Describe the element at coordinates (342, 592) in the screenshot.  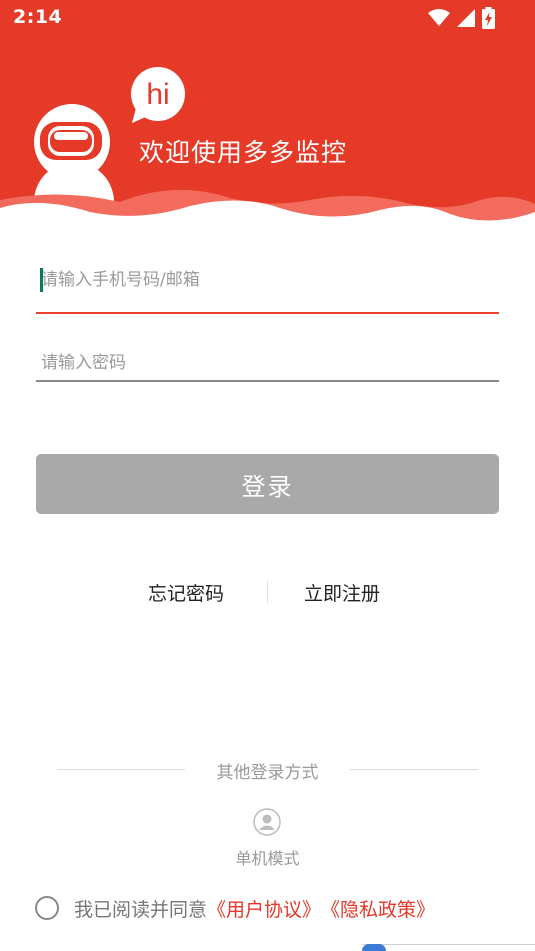
I see `register-link: 立即注册` at that location.